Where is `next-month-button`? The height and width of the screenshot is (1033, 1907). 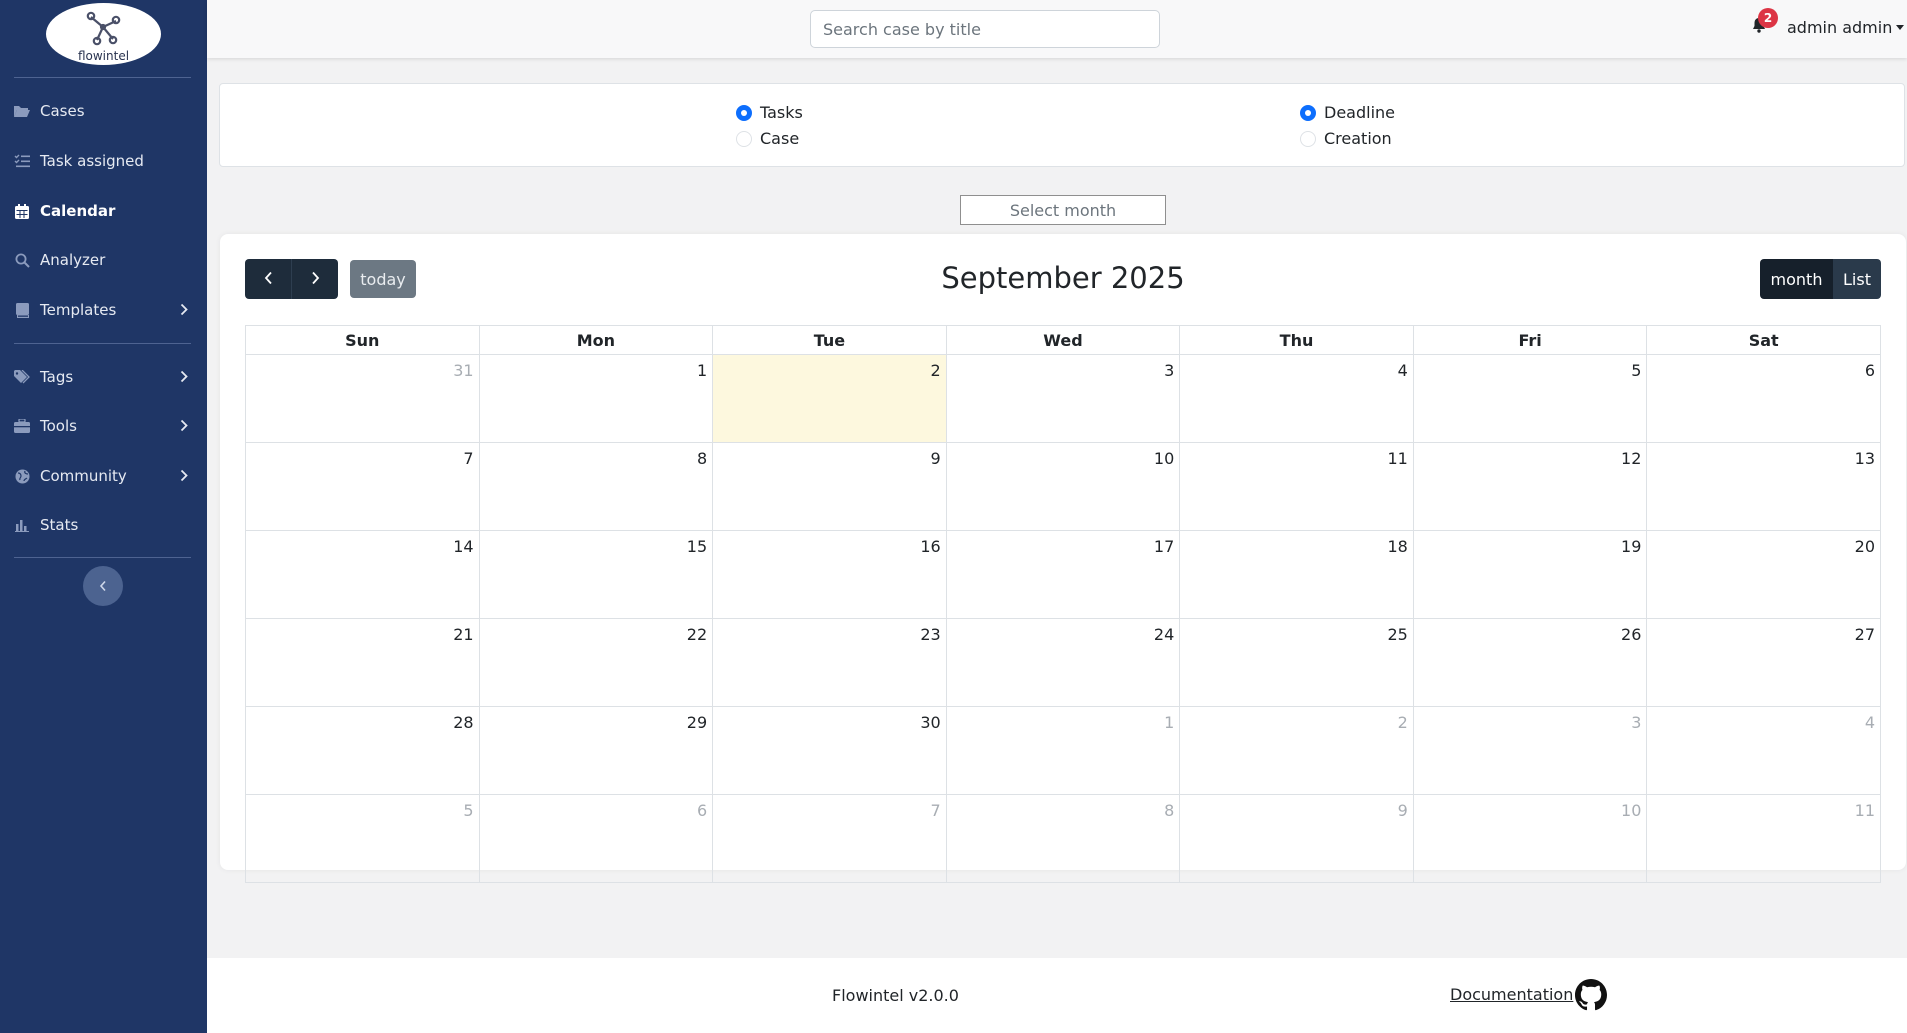 next-month-button is located at coordinates (314, 279).